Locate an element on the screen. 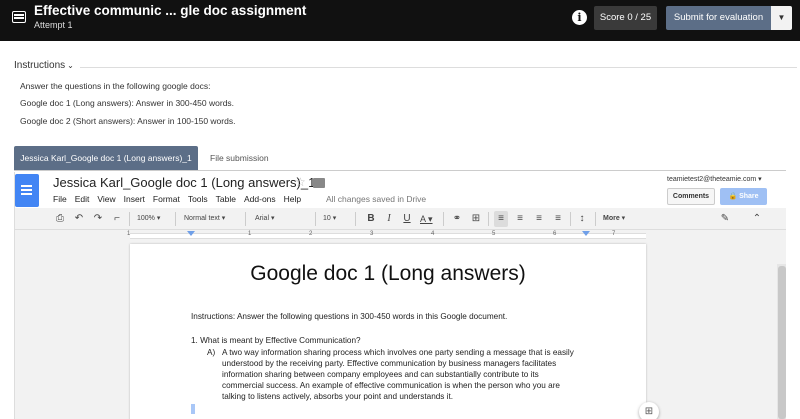  menu-insert: Insert is located at coordinates (134, 199).